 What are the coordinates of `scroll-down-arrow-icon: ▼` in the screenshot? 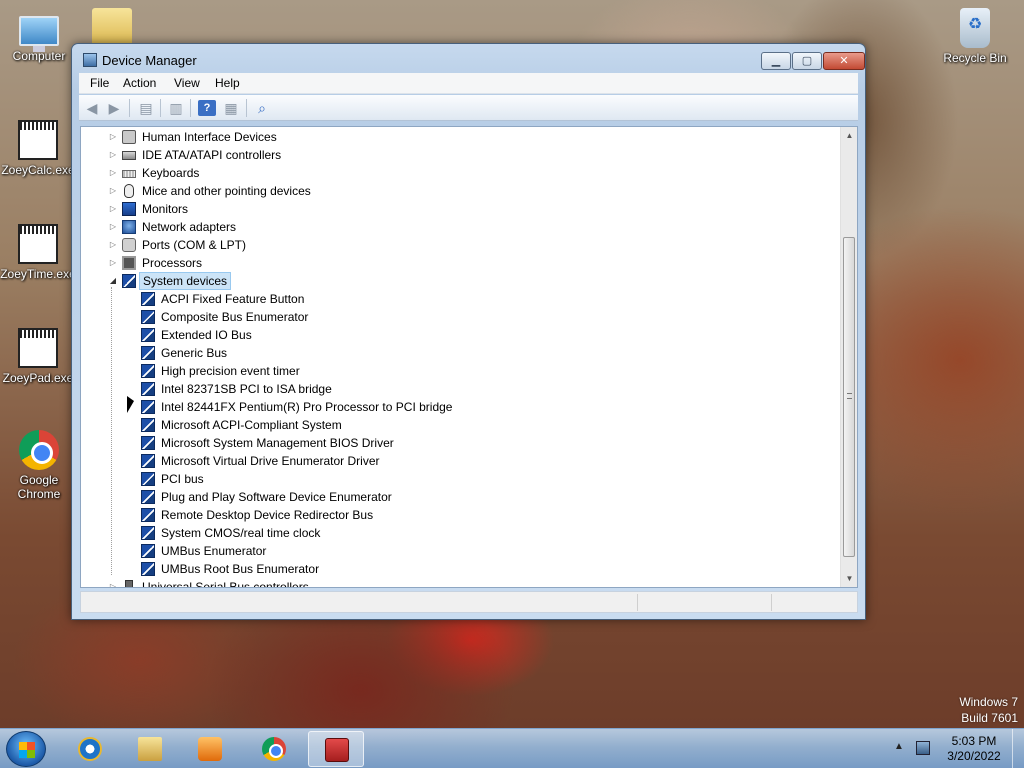 It's located at (849, 578).